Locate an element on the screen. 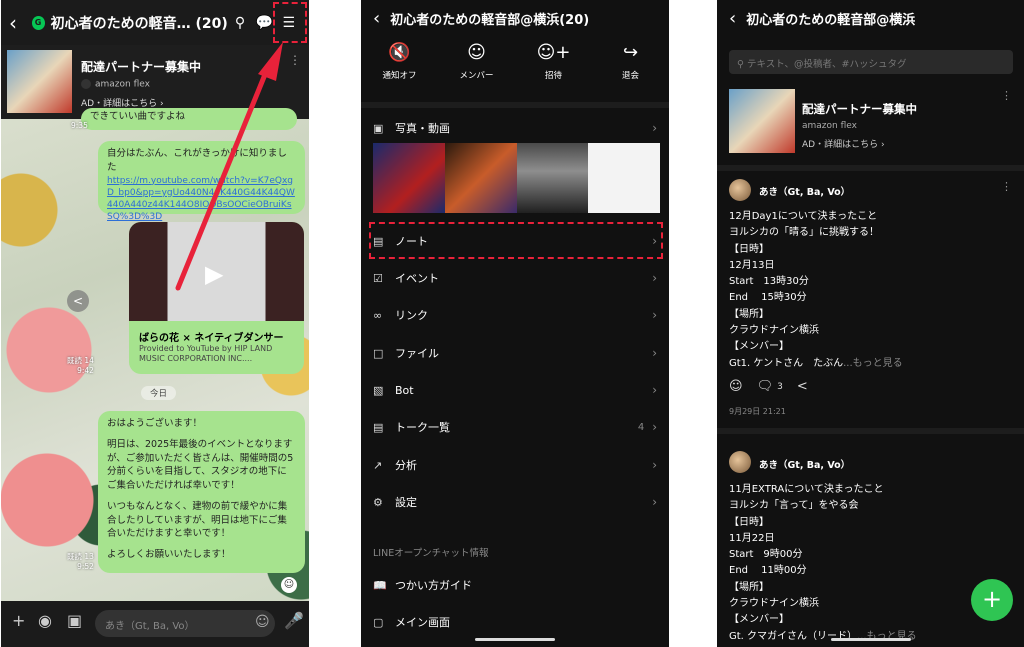 This screenshot has width=1024, height=647. list-icon: ▤ is located at coordinates (378, 427).